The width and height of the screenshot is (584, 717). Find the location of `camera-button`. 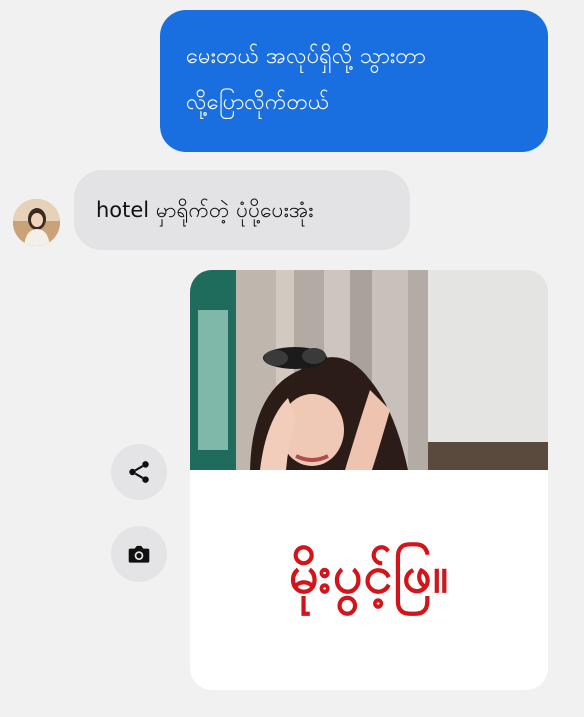

camera-button is located at coordinates (139, 554).